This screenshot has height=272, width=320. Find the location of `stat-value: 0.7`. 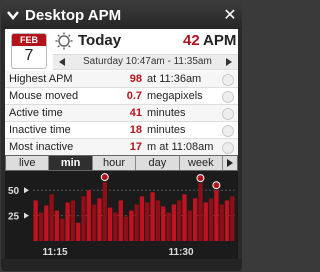

stat-value: 0.7 is located at coordinates (134, 96).